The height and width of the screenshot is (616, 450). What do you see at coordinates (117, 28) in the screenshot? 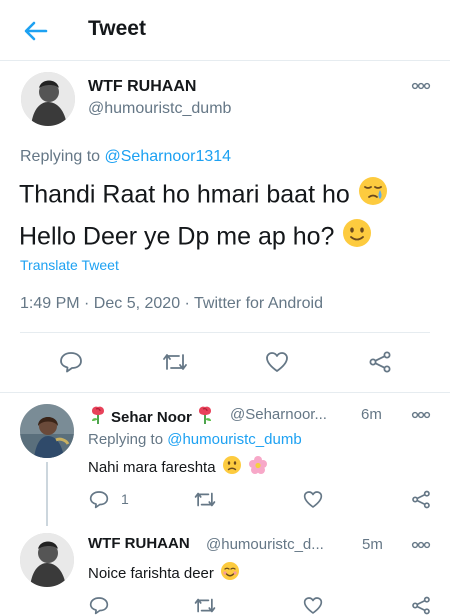
I see `page-title: Tweet` at bounding box center [117, 28].